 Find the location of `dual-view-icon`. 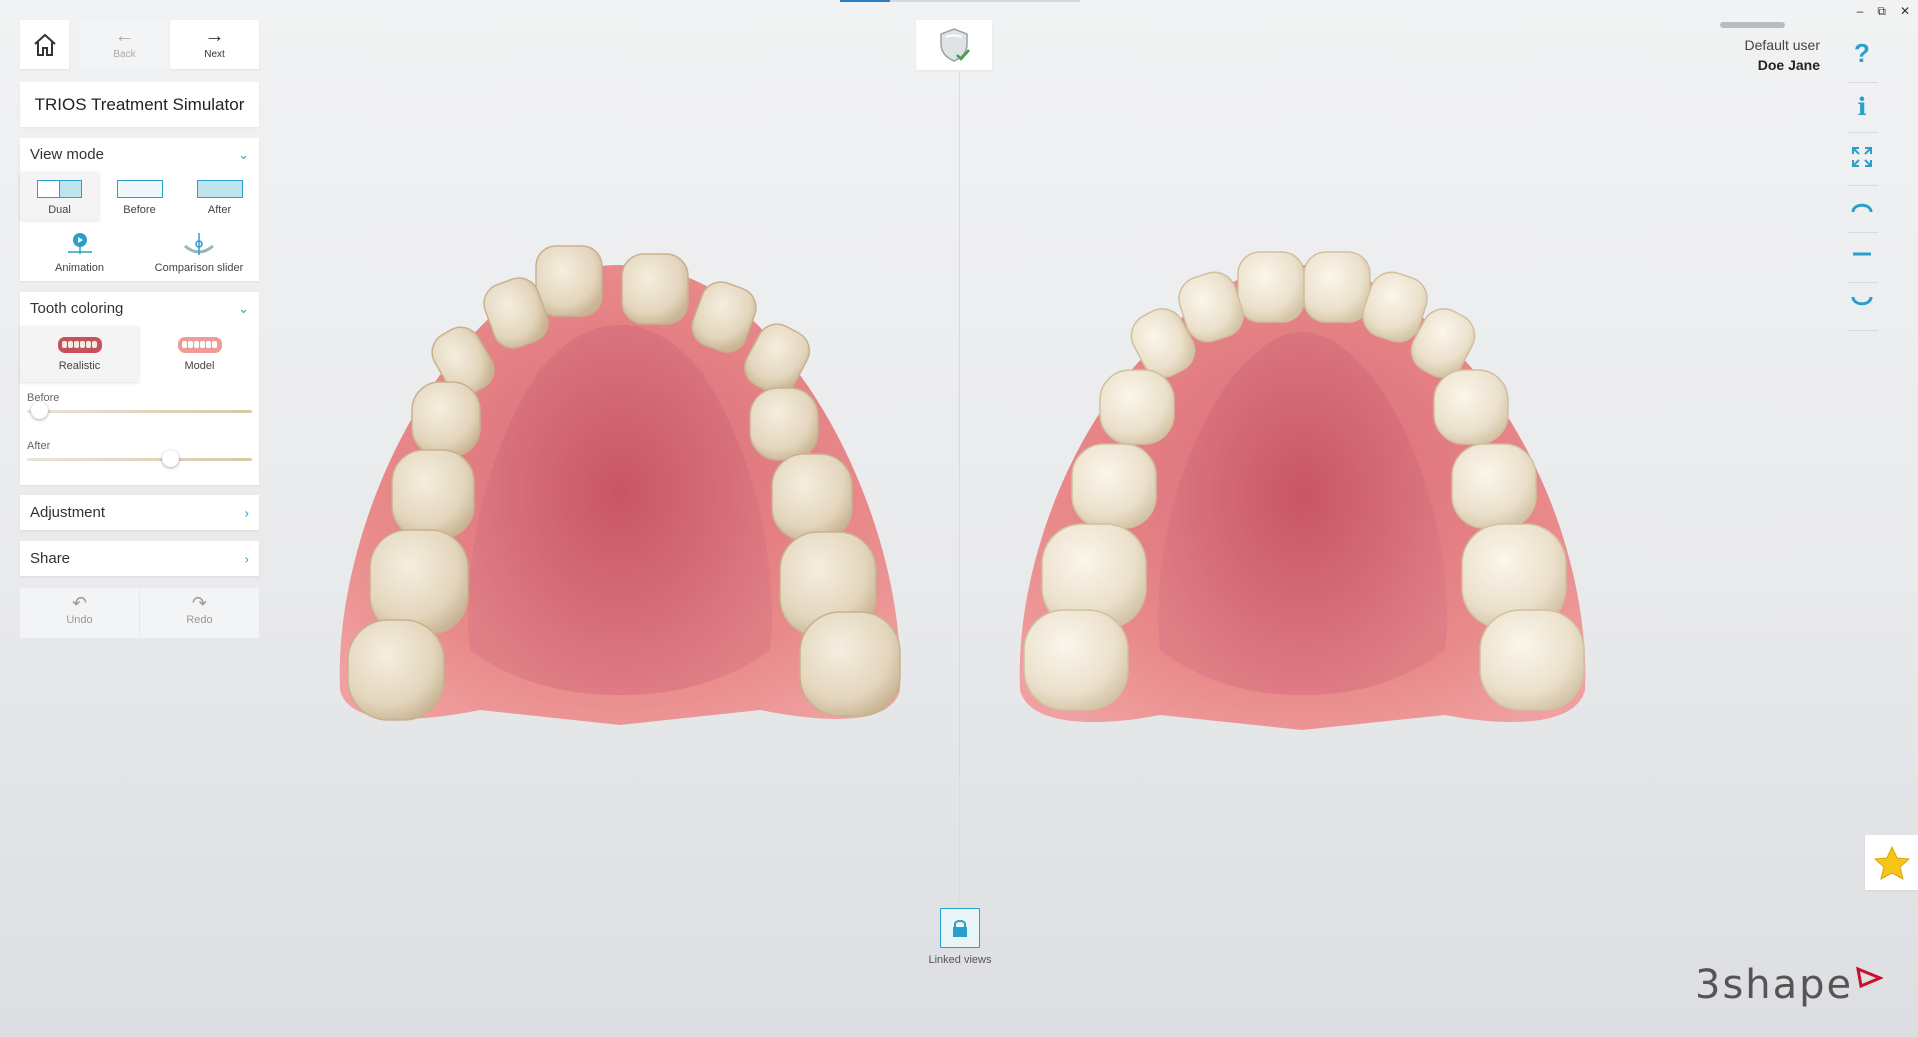

dual-view-icon is located at coordinates (59, 189).